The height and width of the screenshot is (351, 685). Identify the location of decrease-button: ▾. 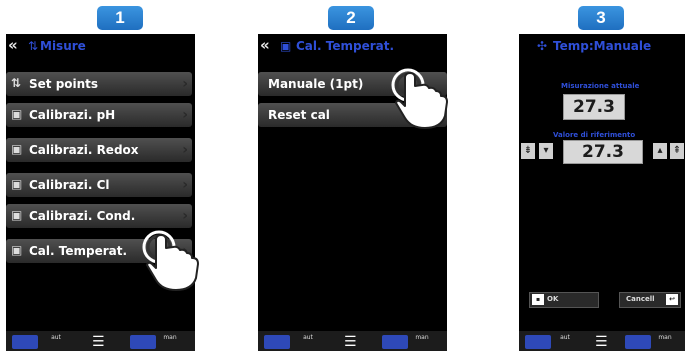
(546, 151).